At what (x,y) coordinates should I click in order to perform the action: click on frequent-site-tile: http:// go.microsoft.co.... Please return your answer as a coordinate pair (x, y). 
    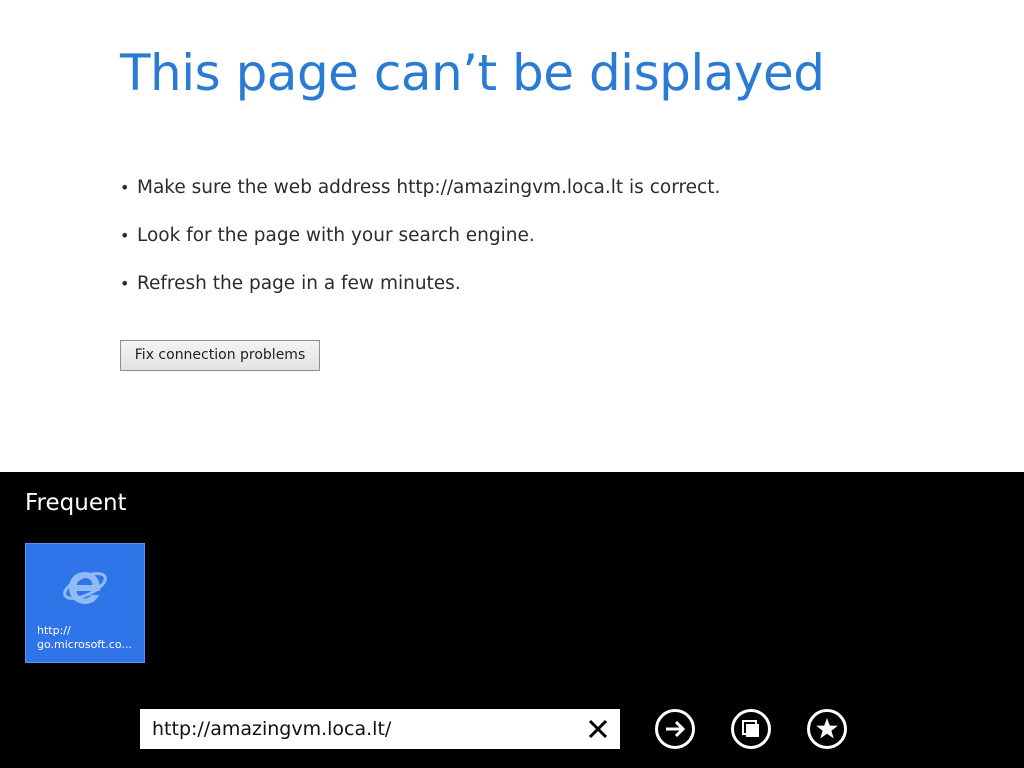
    Looking at the image, I should click on (85, 603).